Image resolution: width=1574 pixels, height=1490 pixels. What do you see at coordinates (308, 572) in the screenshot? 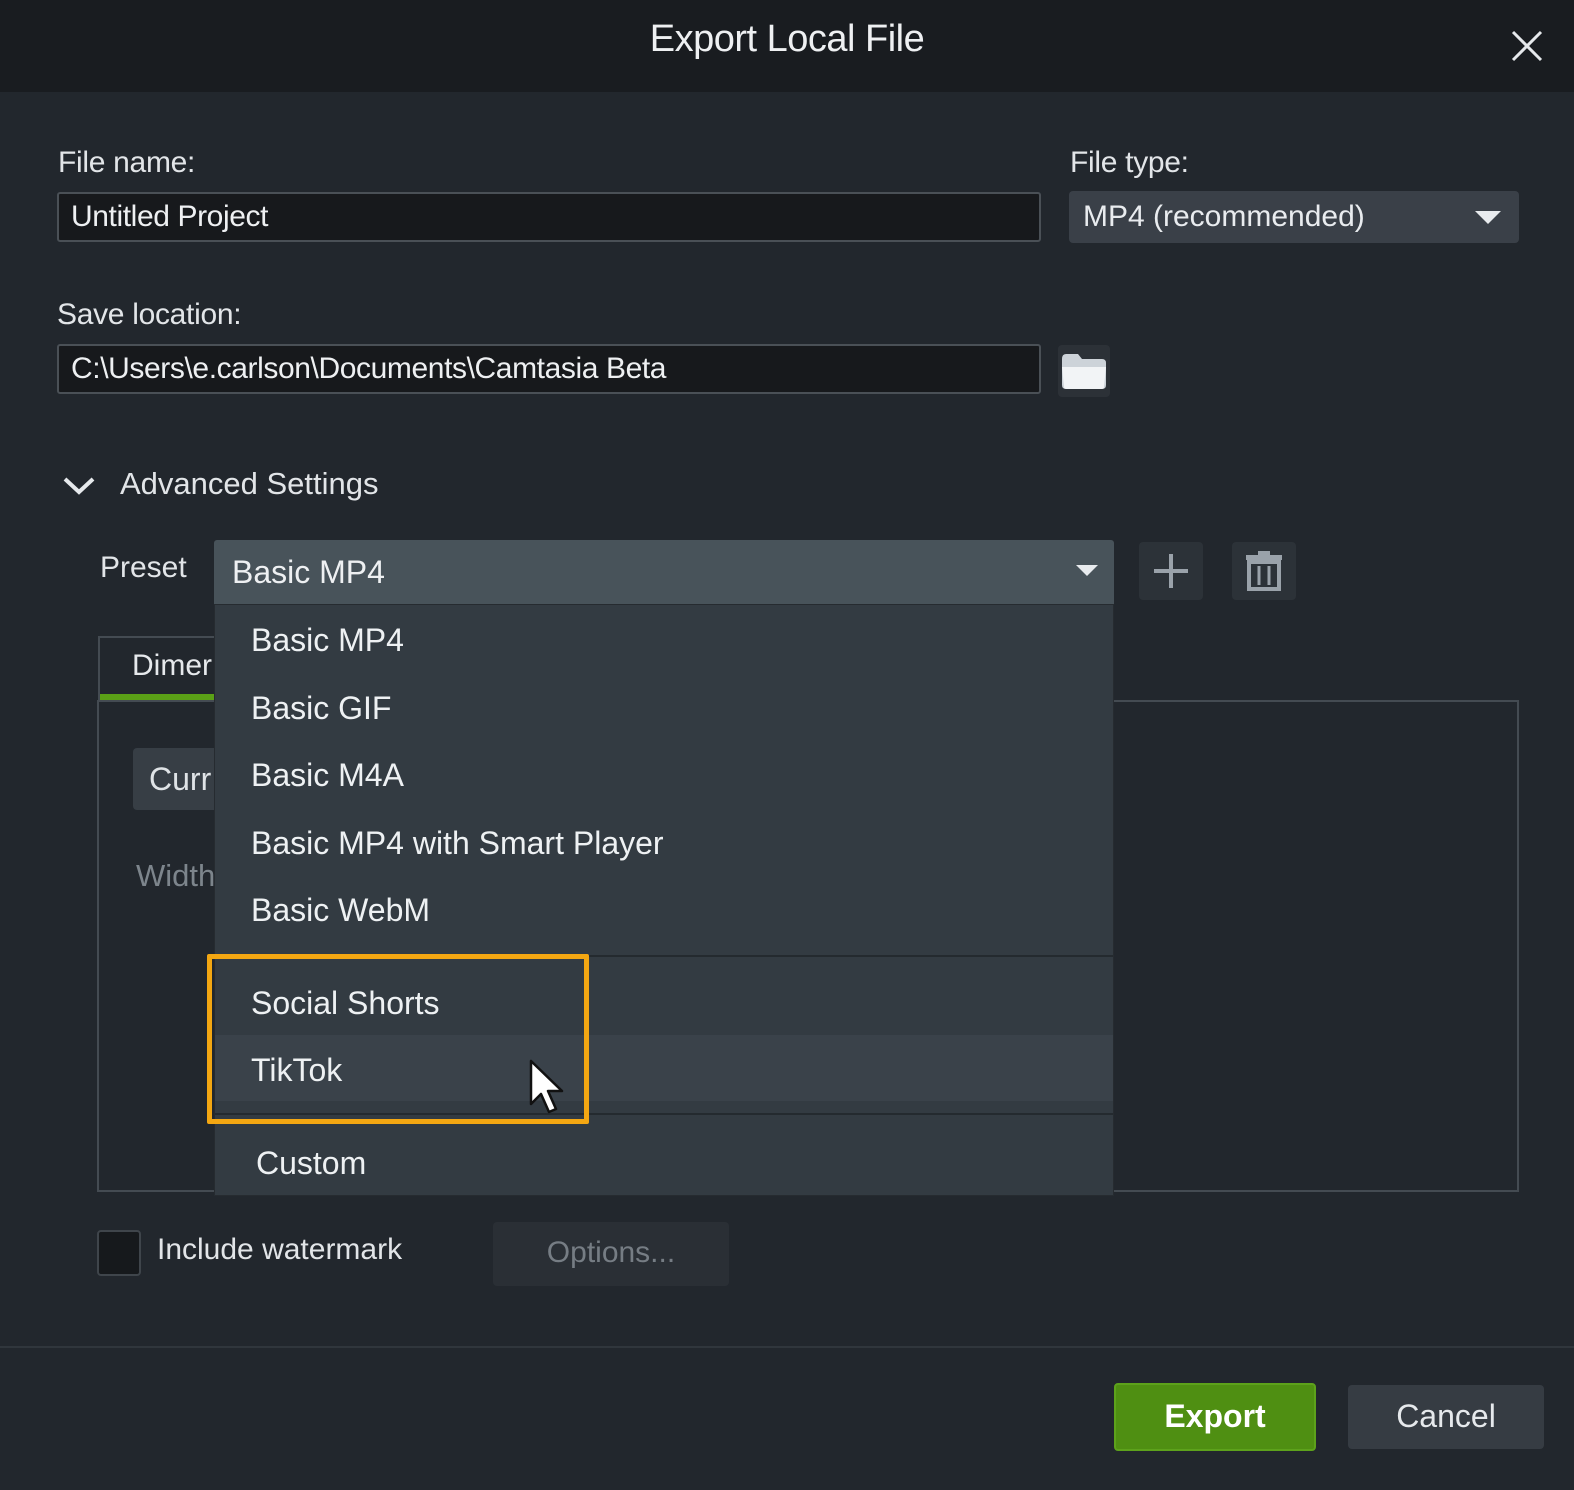
I see `preset-selected-value: Basic MP4` at bounding box center [308, 572].